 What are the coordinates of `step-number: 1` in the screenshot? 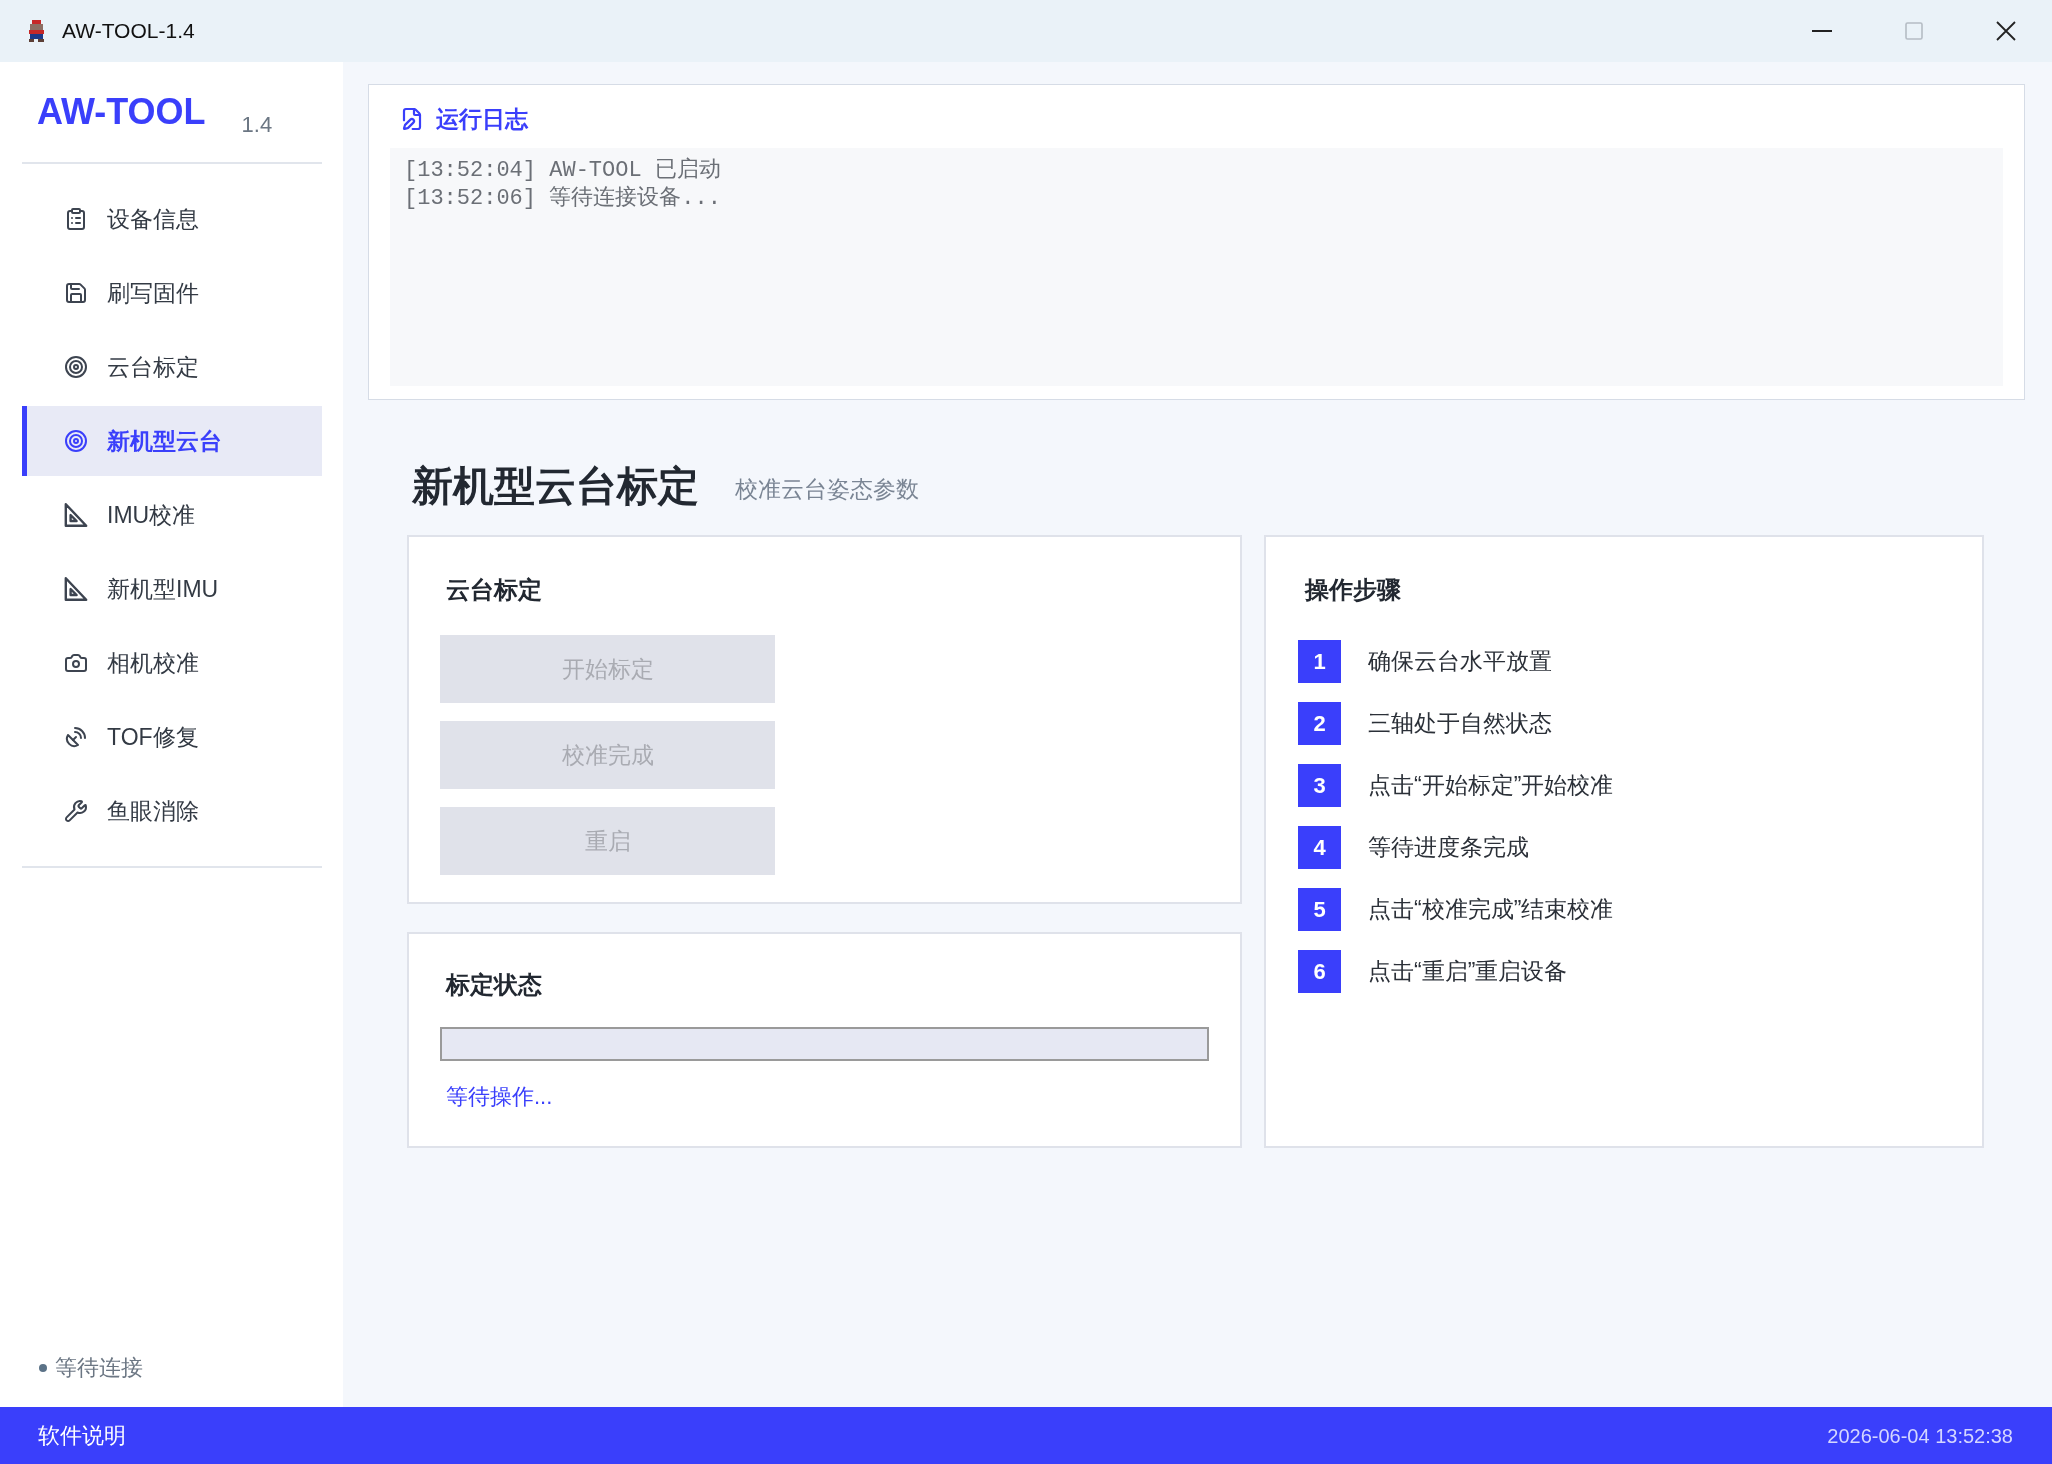 It's located at (1319, 661).